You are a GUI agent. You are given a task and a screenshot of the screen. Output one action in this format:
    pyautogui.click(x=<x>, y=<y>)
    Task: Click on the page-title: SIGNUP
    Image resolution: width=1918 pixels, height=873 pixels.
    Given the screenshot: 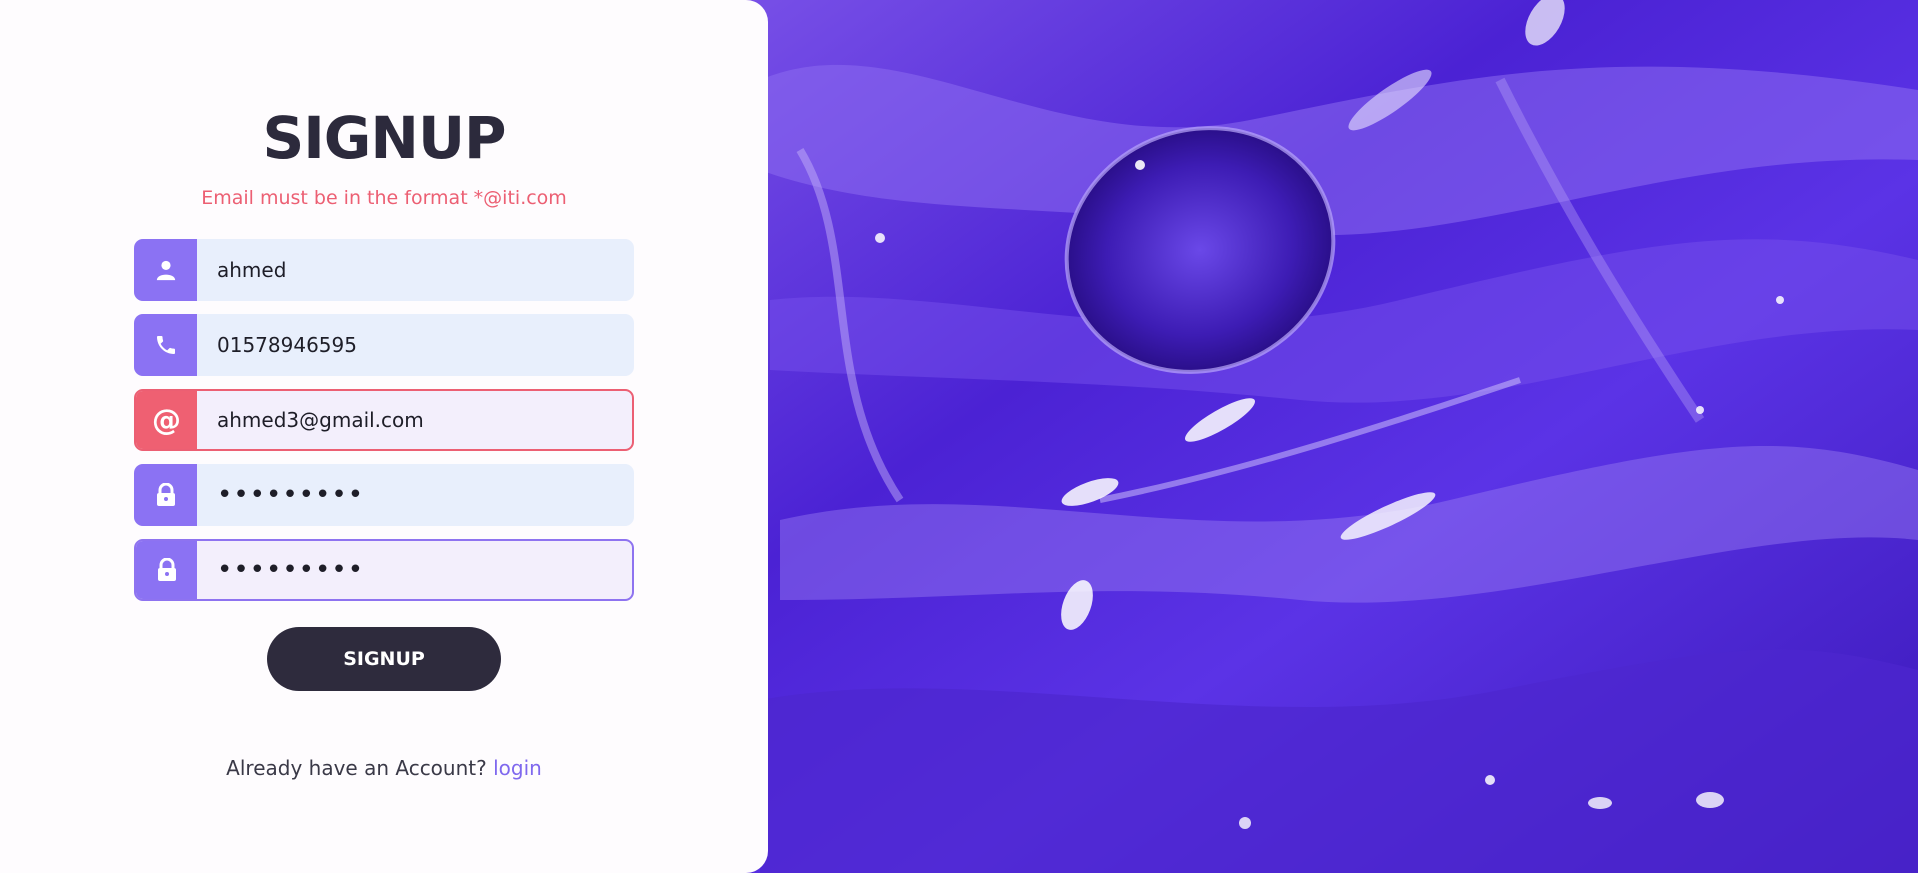 What is the action you would take?
    pyautogui.click(x=384, y=138)
    